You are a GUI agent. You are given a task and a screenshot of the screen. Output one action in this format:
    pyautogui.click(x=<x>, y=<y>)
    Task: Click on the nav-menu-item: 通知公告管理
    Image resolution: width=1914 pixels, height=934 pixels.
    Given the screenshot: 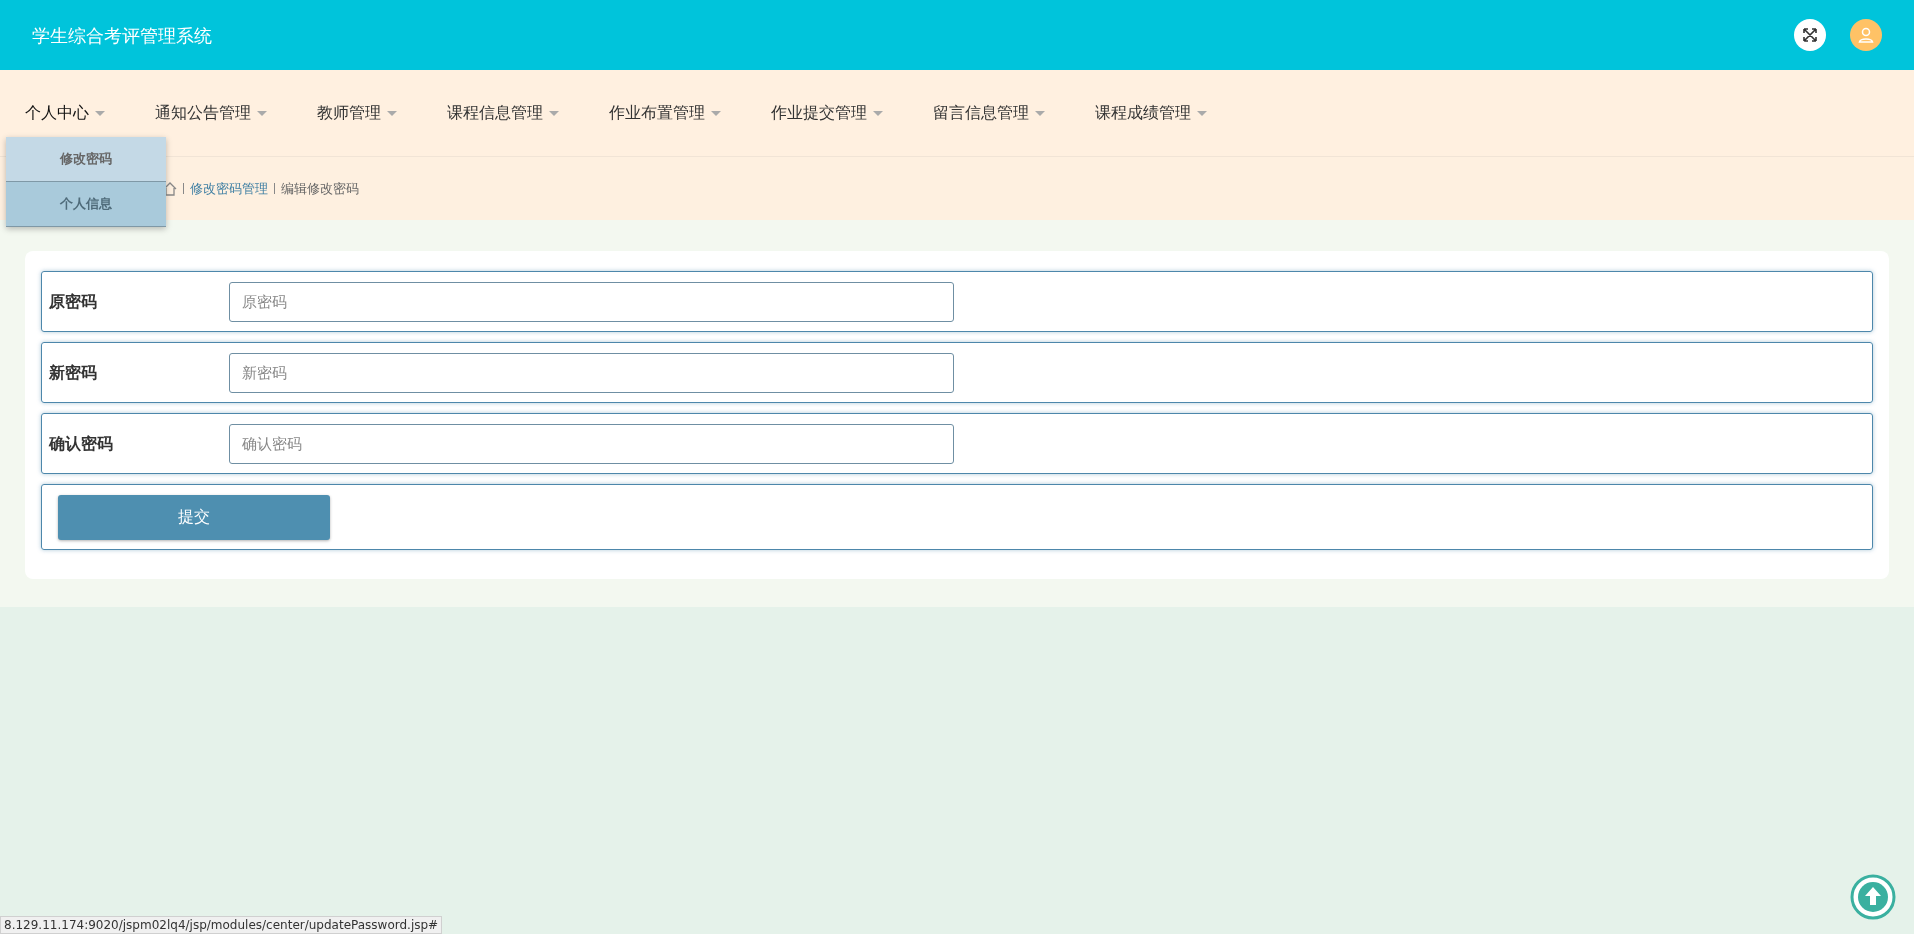 What is the action you would take?
    pyautogui.click(x=211, y=113)
    